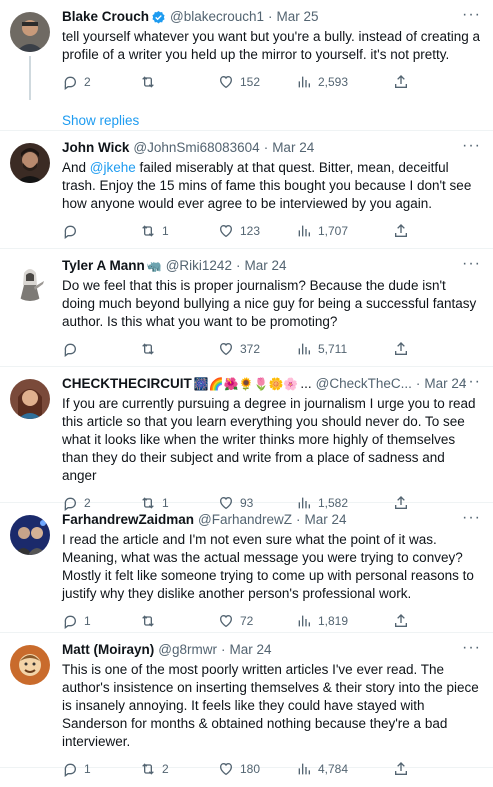 The width and height of the screenshot is (493, 787). What do you see at coordinates (95, 148) in the screenshot?
I see `author-name: John Wick` at bounding box center [95, 148].